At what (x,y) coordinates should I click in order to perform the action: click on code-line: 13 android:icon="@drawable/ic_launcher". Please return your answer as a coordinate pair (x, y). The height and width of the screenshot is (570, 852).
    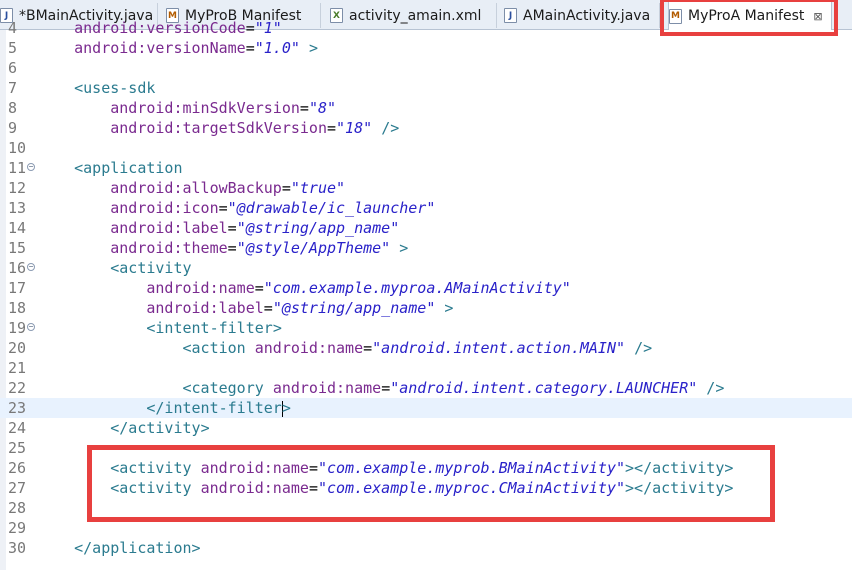
    Looking at the image, I should click on (426, 208).